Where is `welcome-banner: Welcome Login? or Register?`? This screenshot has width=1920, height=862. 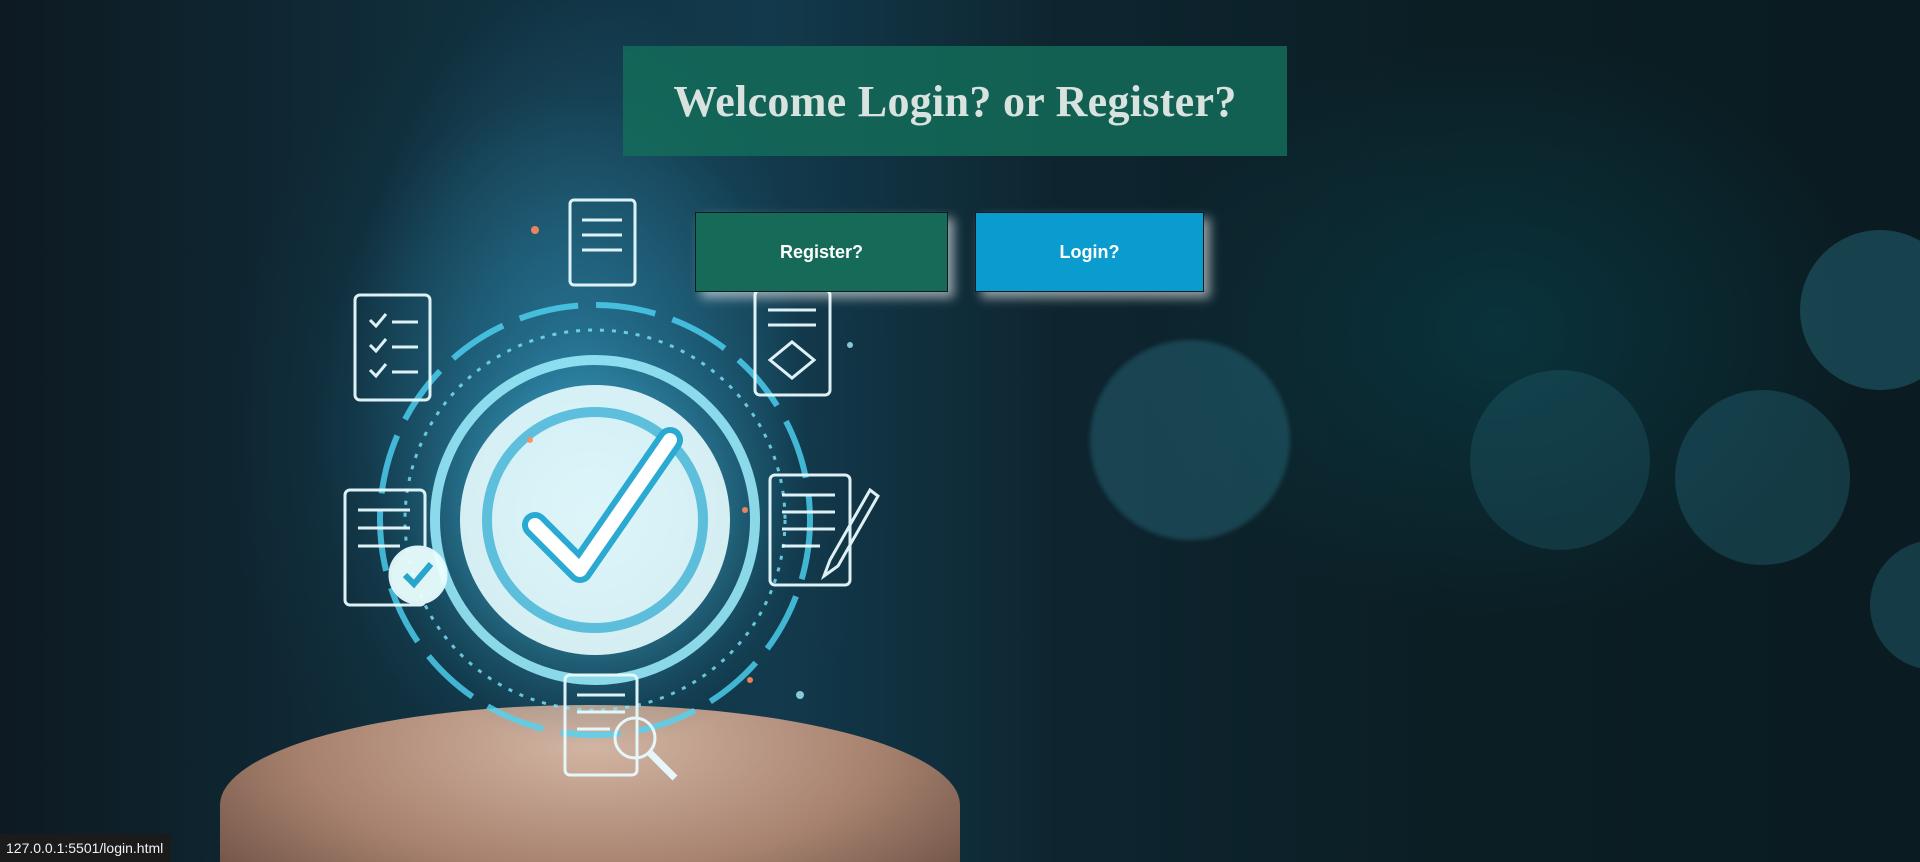
welcome-banner: Welcome Login? or Register? is located at coordinates (955, 101).